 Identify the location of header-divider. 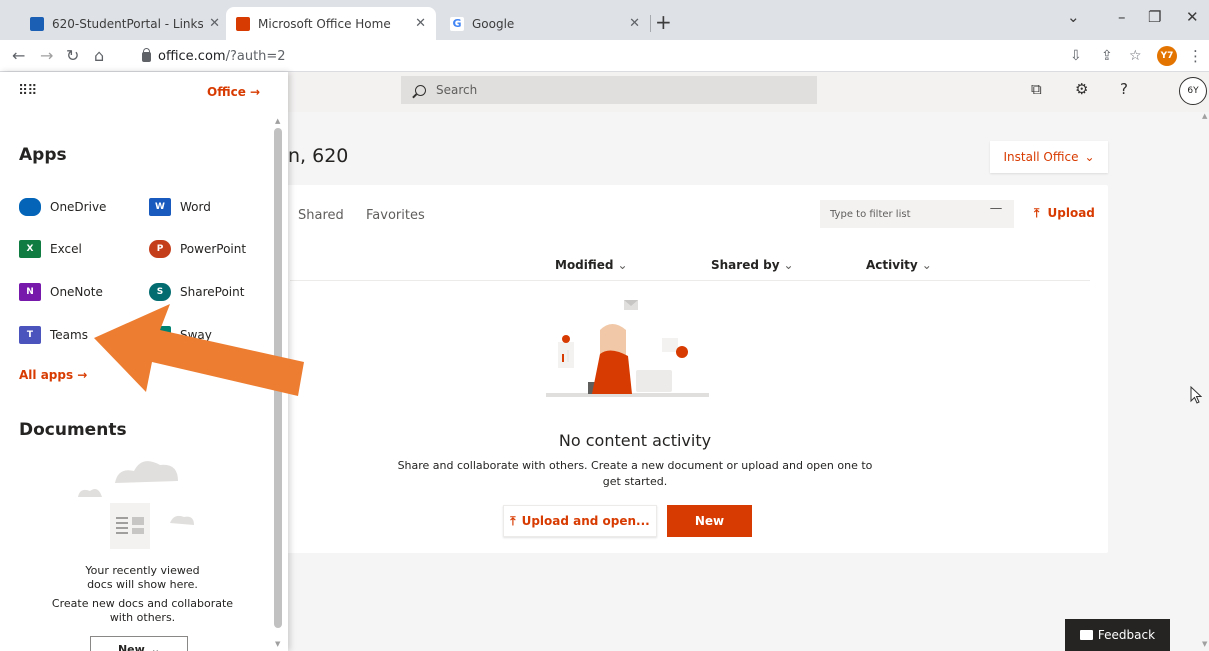
(690, 280).